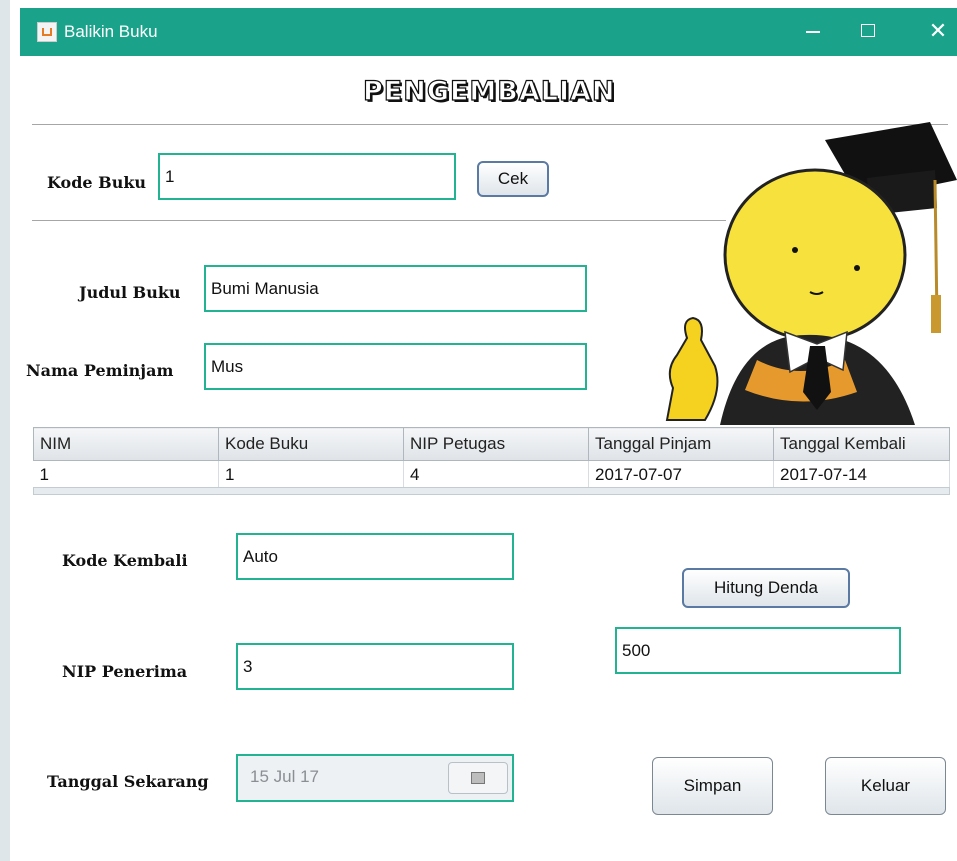  What do you see at coordinates (395, 288) in the screenshot?
I see `judul-buku-input: Bumi Manusia` at bounding box center [395, 288].